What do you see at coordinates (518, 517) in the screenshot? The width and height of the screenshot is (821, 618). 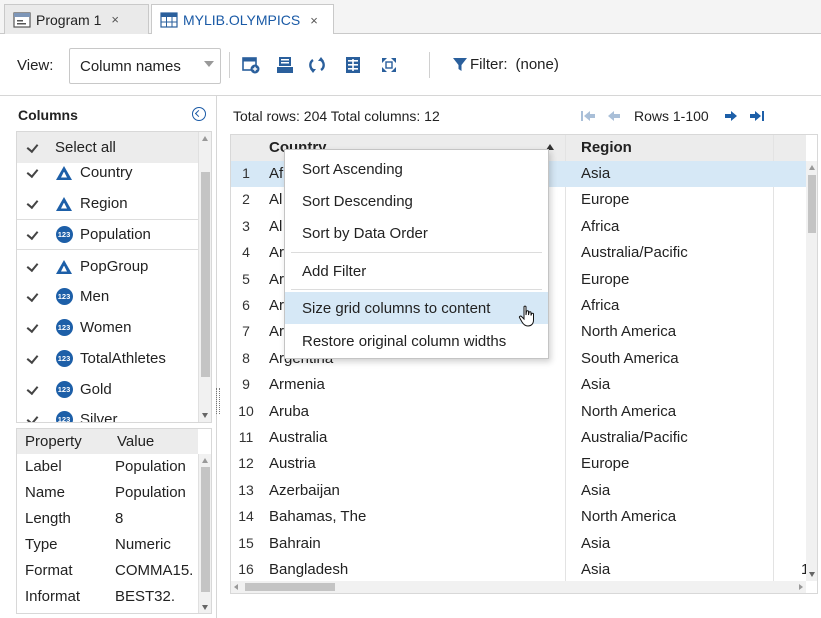 I see `table-row: 14 Bahamas, The North America` at bounding box center [518, 517].